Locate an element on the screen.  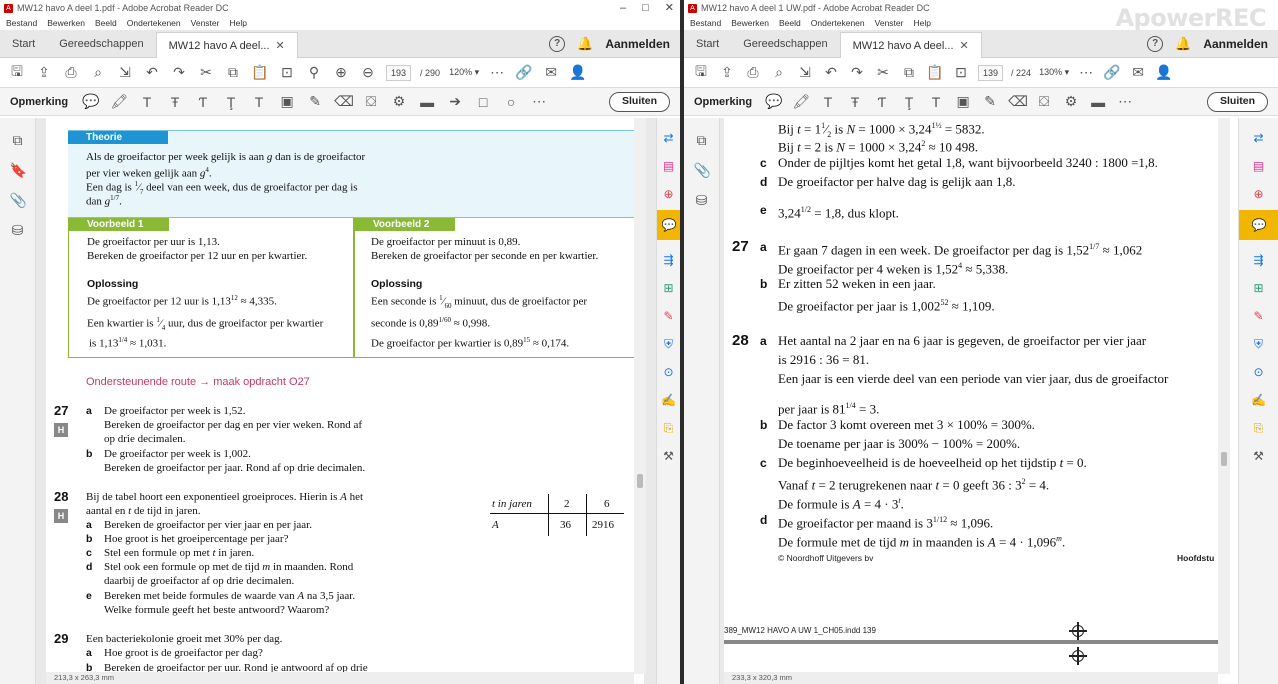
close-comment-button: Sluiten is located at coordinates (639, 102).